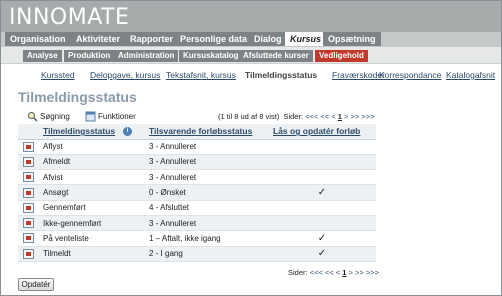  What do you see at coordinates (55, 116) in the screenshot?
I see `search-label: Søgning` at bounding box center [55, 116].